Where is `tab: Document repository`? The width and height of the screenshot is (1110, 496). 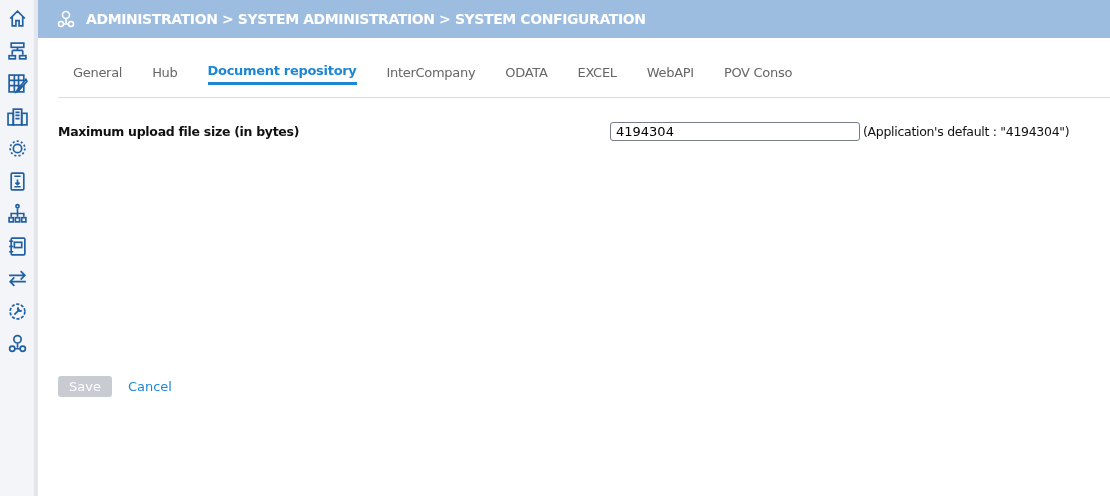 tab: Document repository is located at coordinates (282, 72).